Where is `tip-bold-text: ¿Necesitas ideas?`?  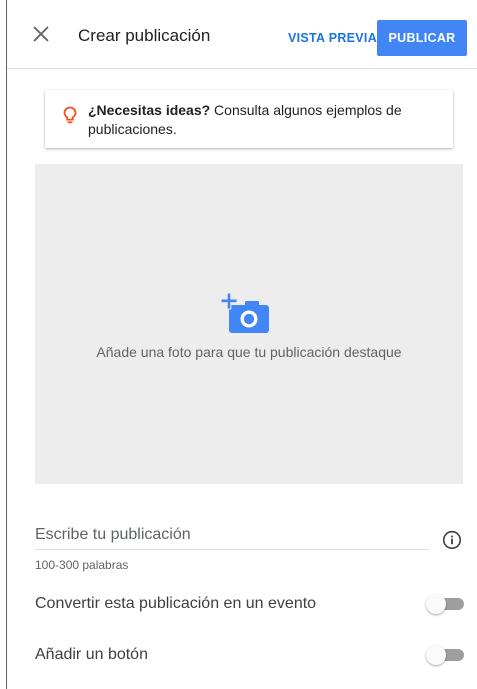
tip-bold-text: ¿Necesitas ideas? is located at coordinates (149, 110).